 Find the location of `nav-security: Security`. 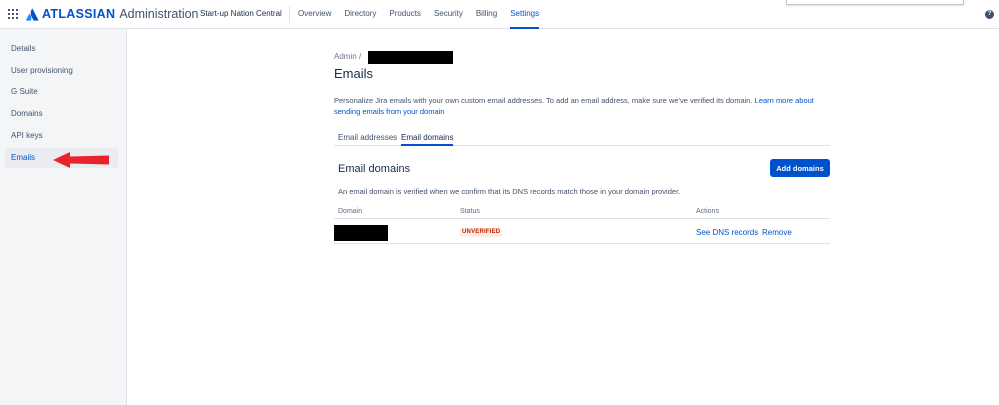

nav-security: Security is located at coordinates (448, 14).